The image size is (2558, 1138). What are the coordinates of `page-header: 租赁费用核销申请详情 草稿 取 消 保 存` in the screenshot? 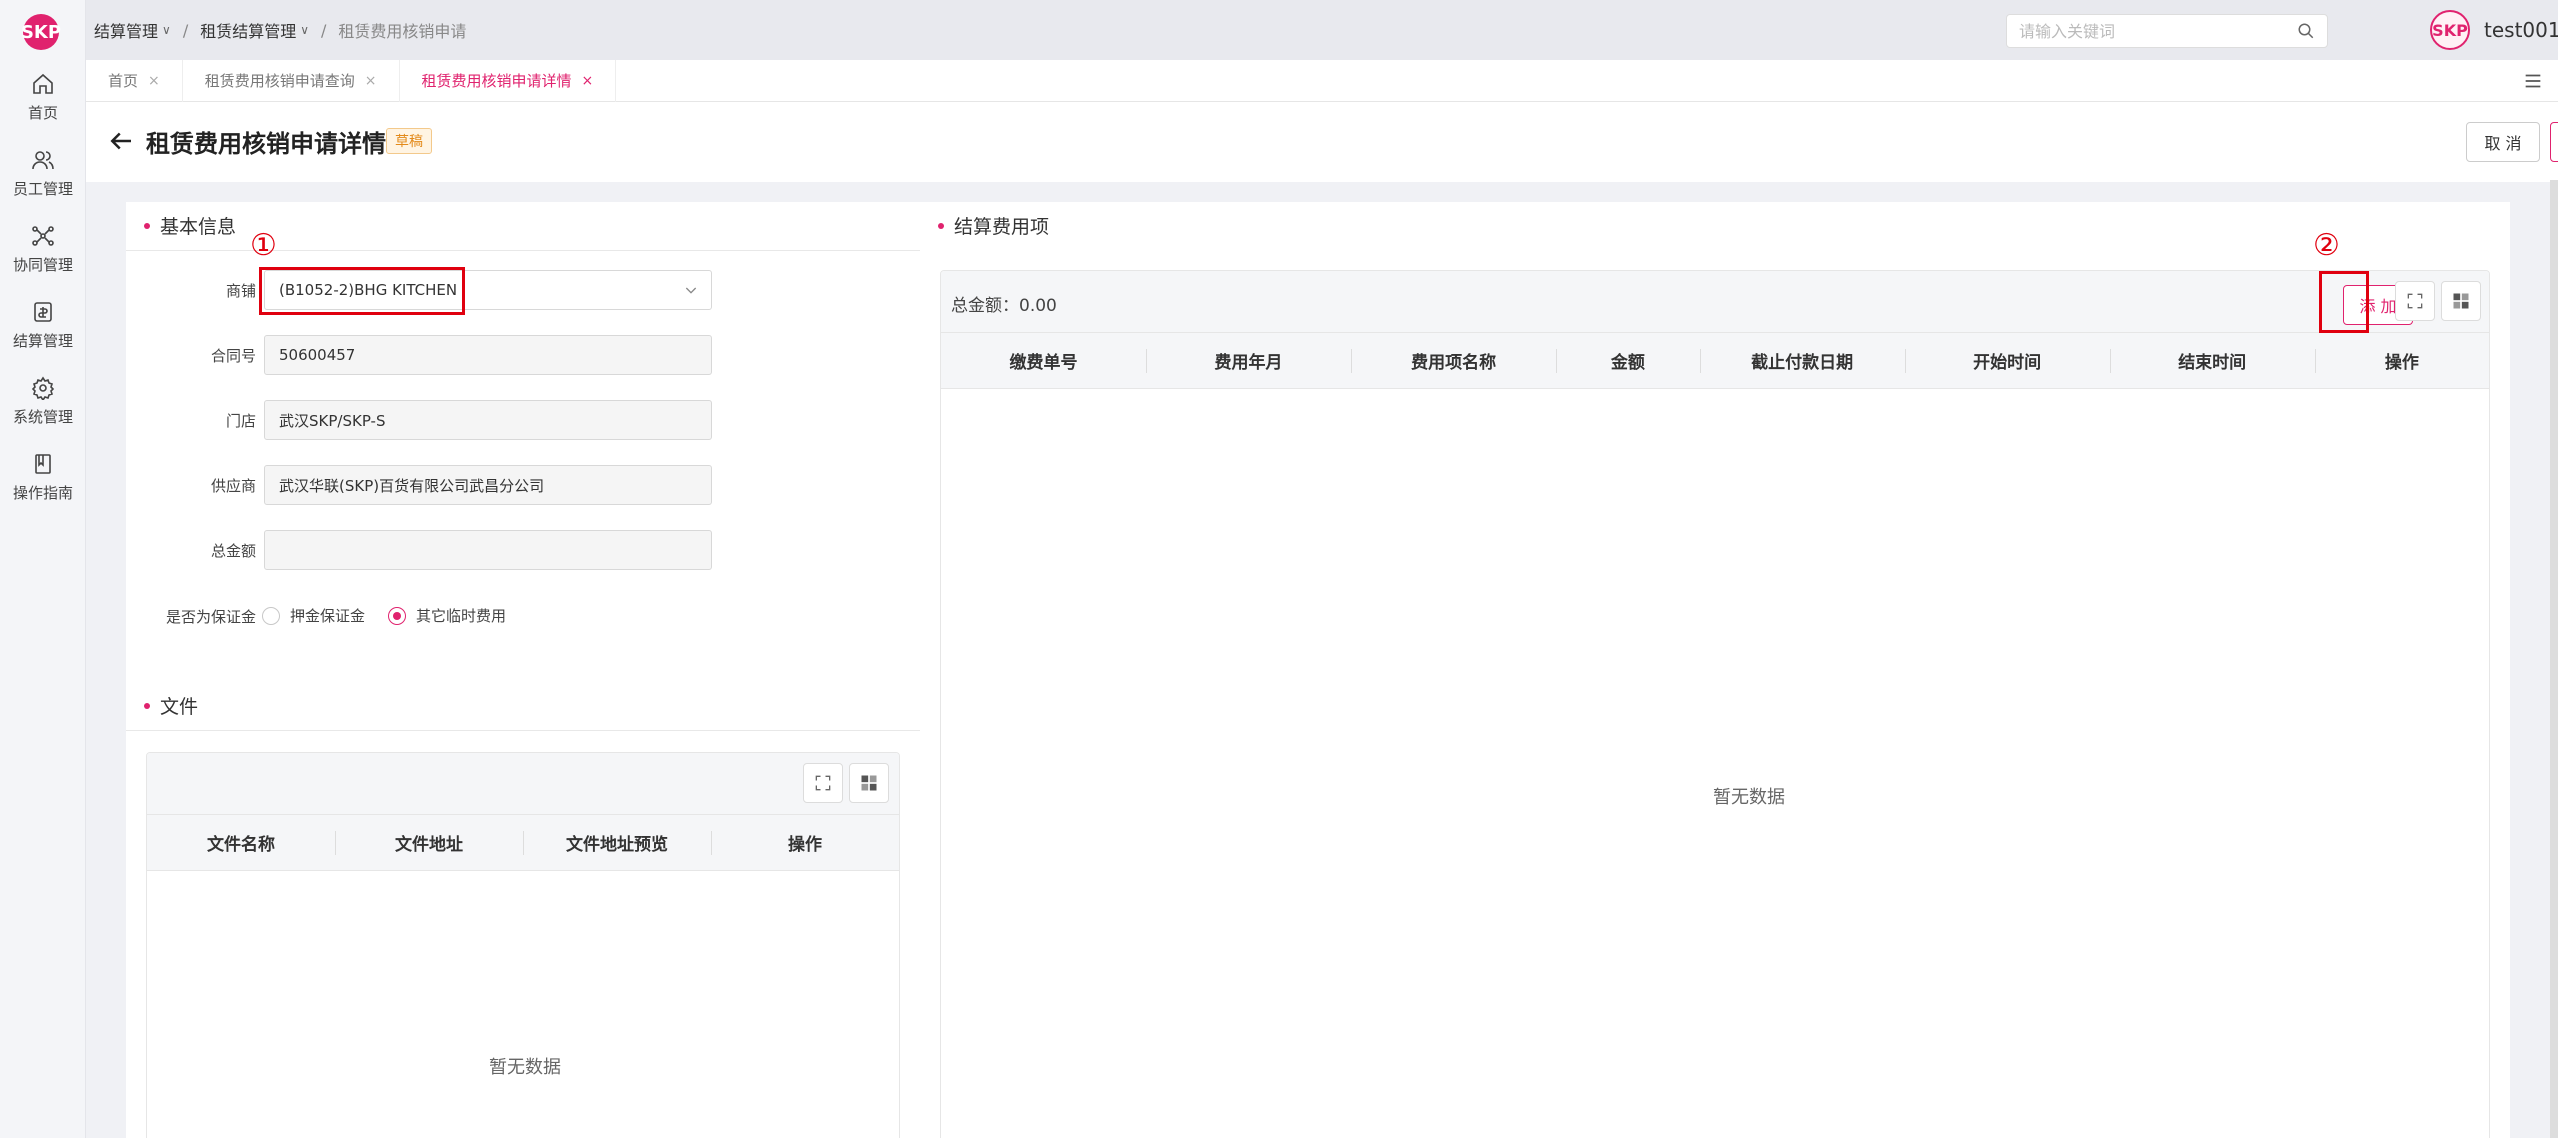 It's located at (1322, 142).